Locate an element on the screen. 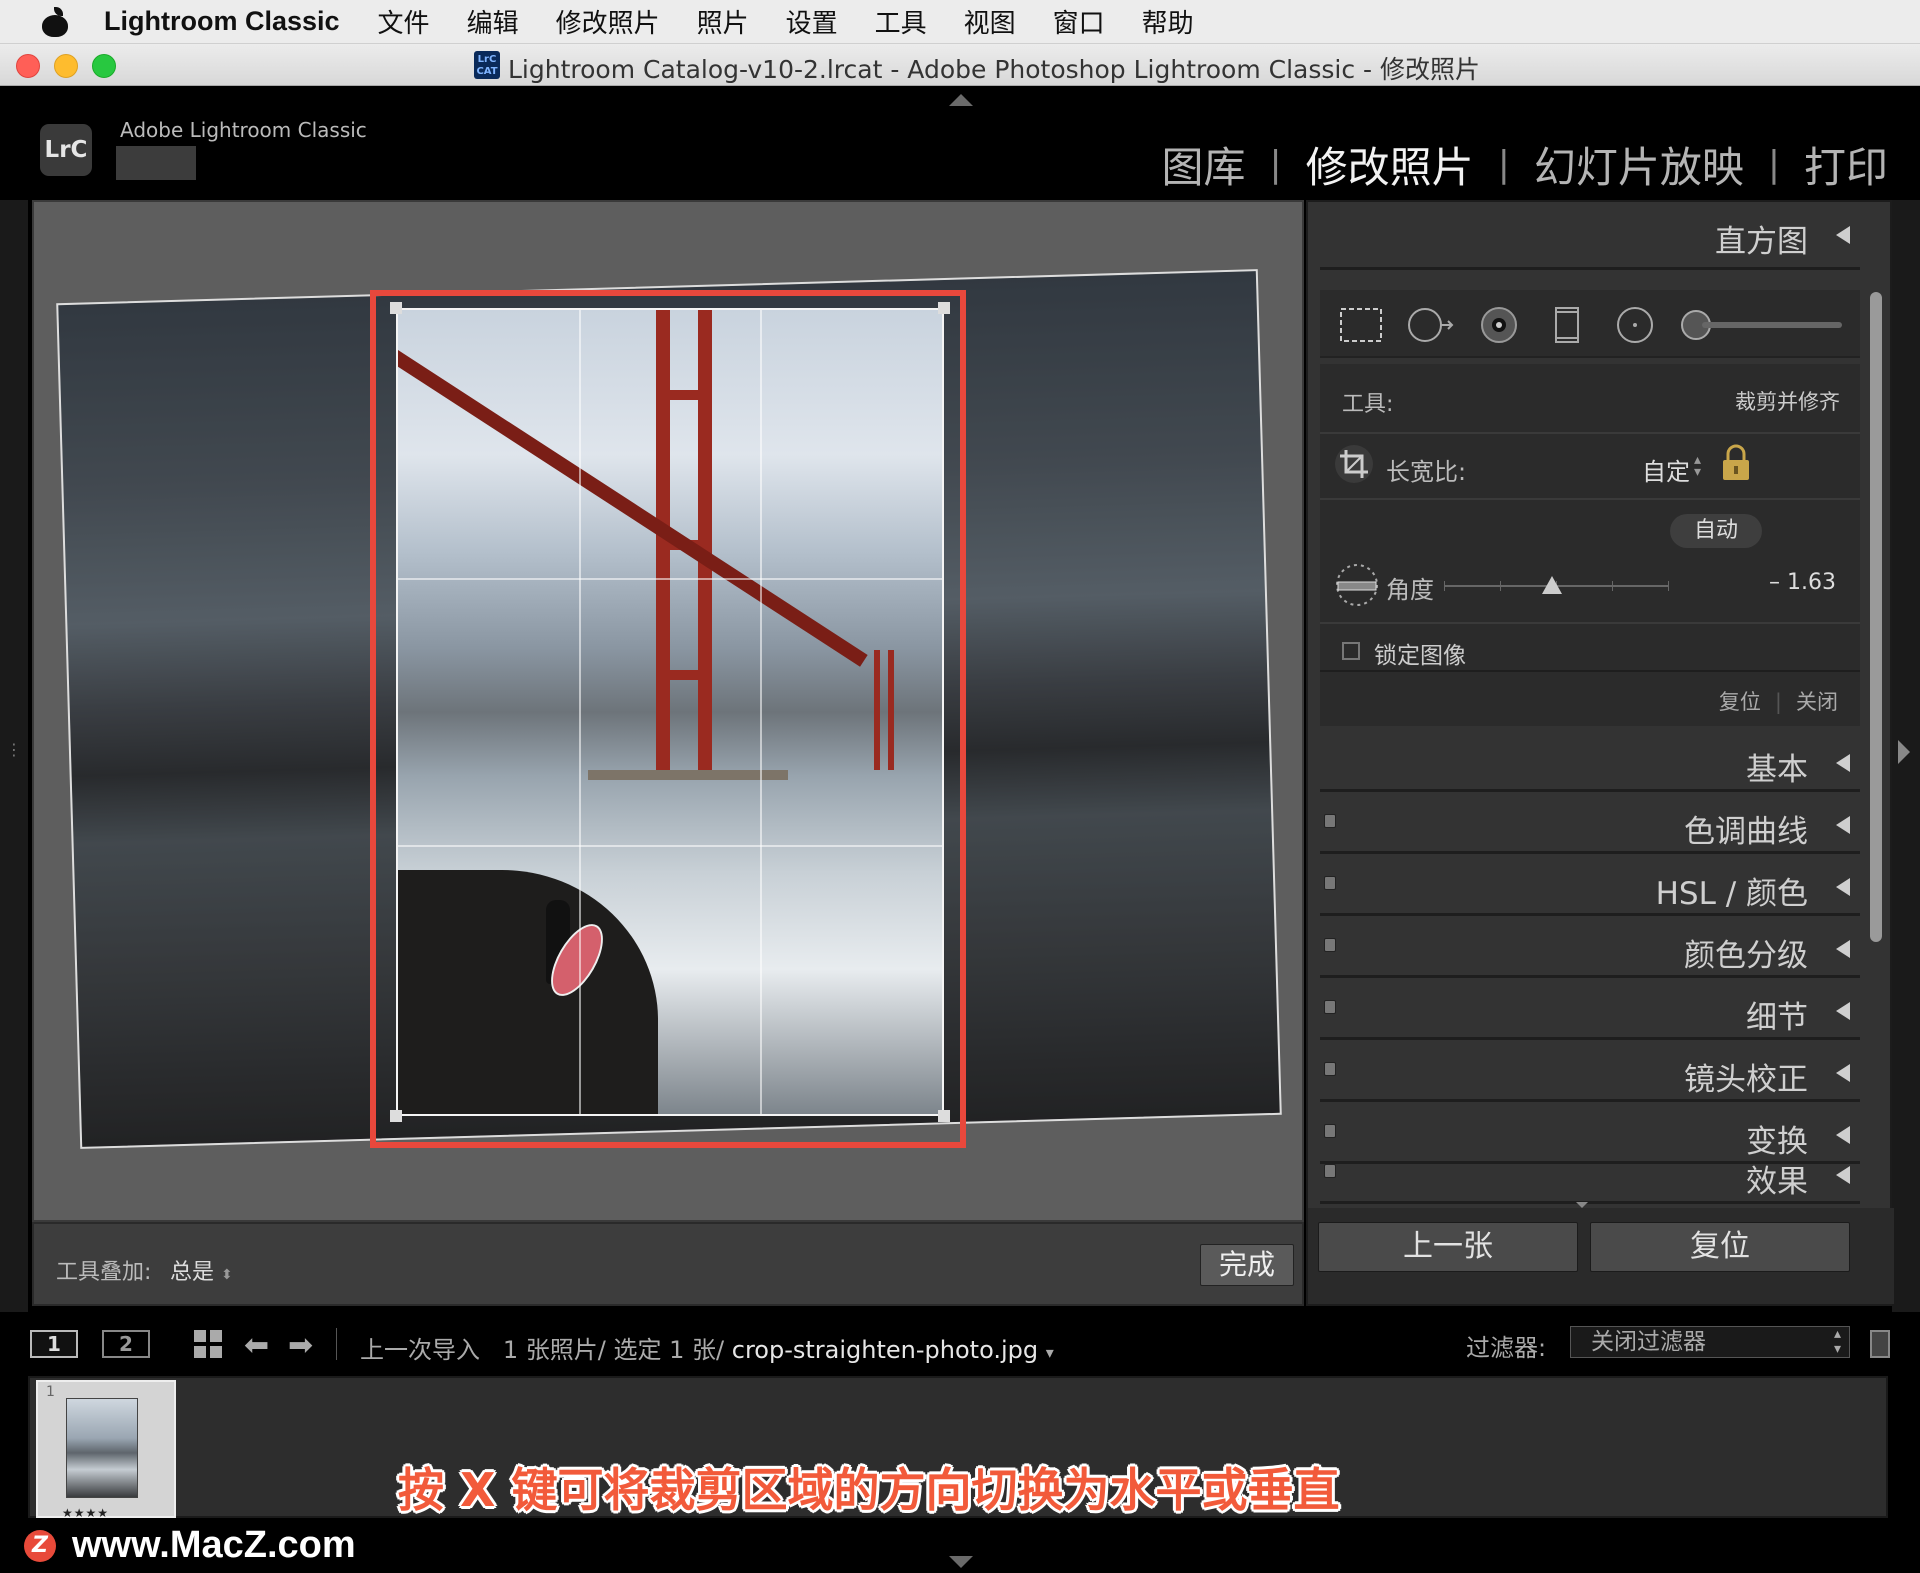  menu-edit: 编辑 is located at coordinates (493, 21).